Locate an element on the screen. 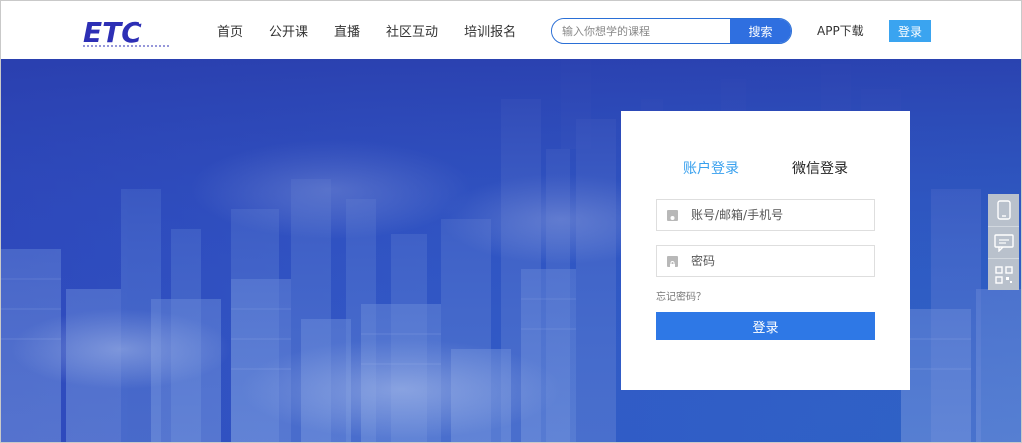 This screenshot has height=443, width=1022. account-input is located at coordinates (776, 215).